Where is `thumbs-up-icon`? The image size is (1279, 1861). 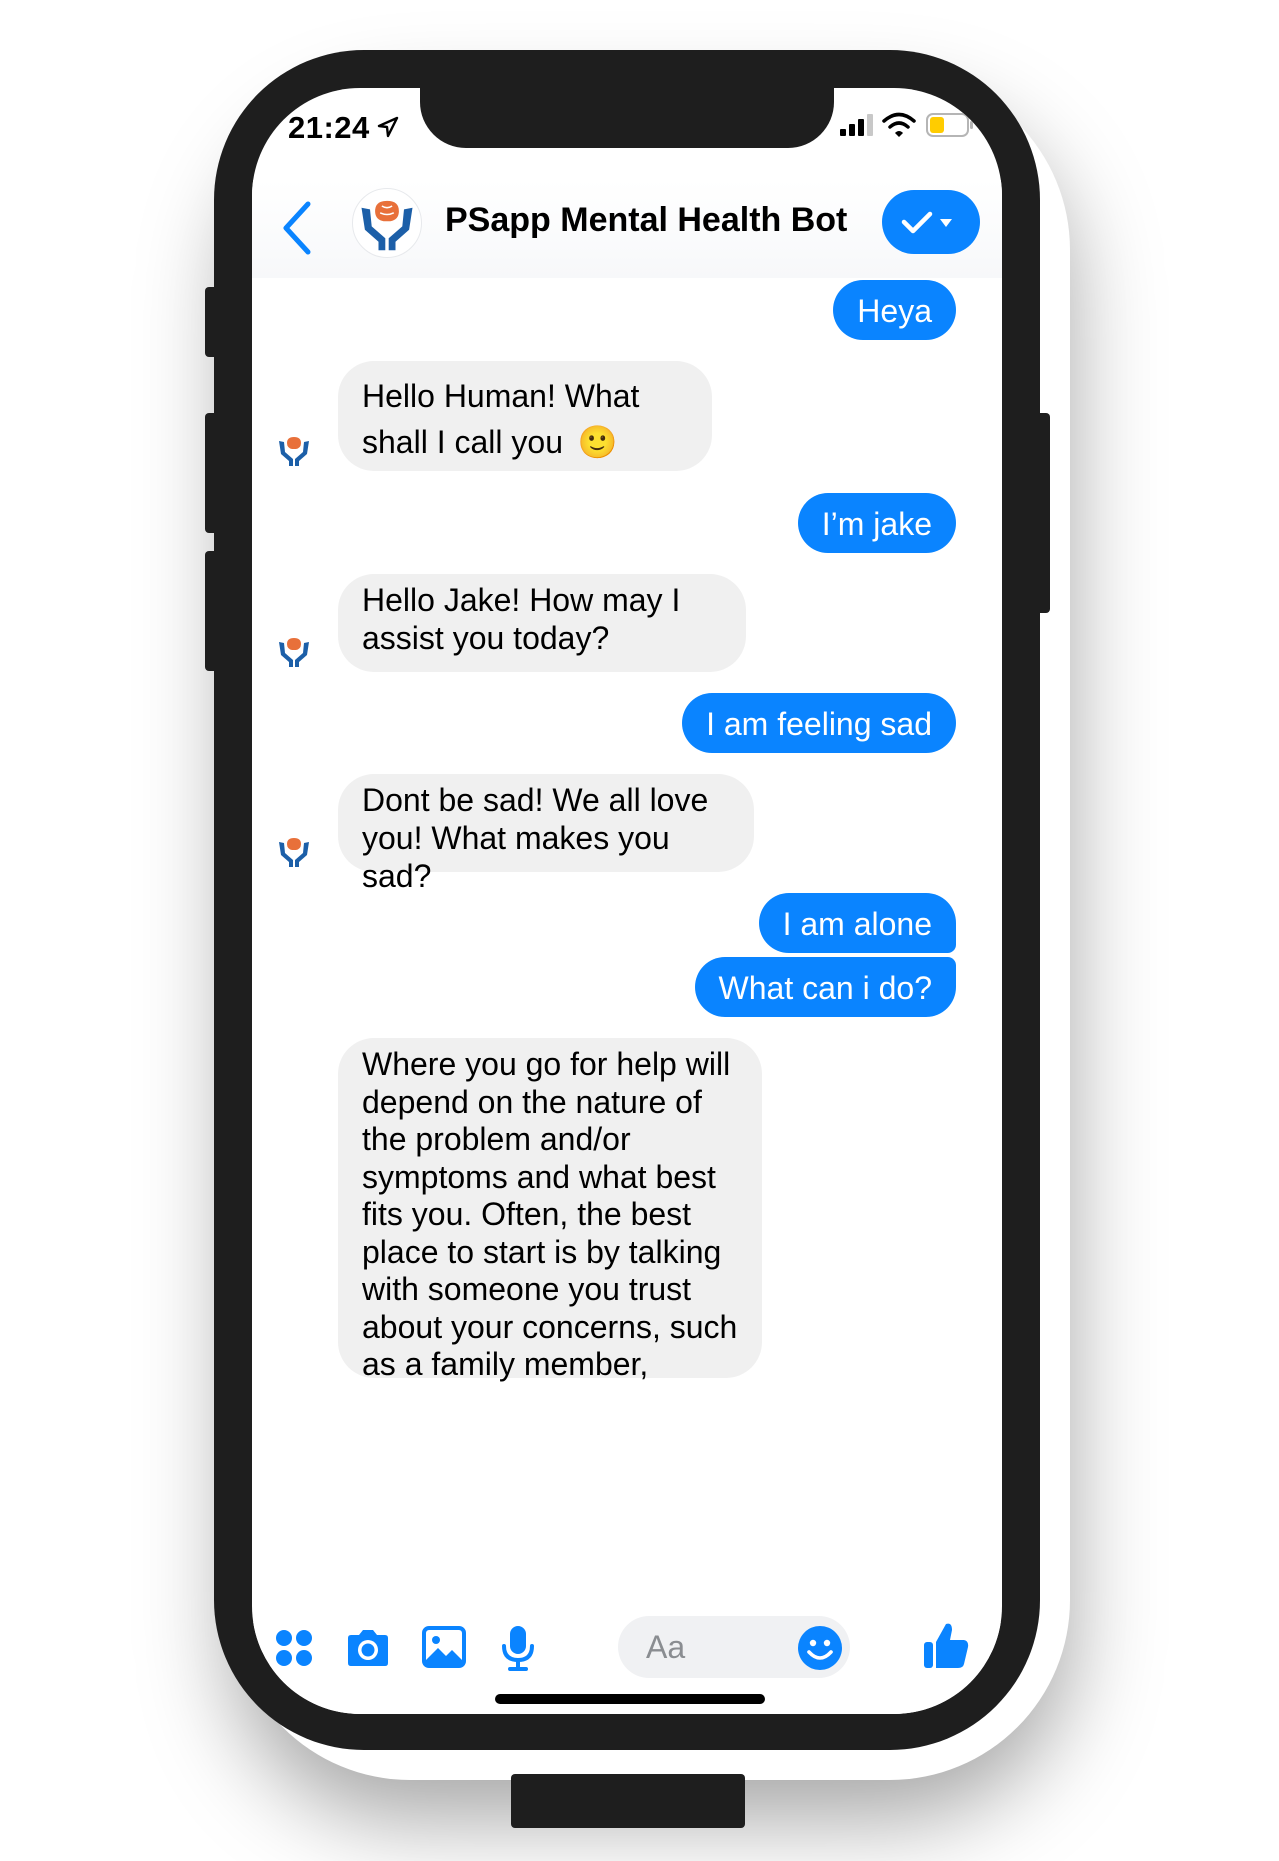
thumbs-up-icon is located at coordinates (946, 1645).